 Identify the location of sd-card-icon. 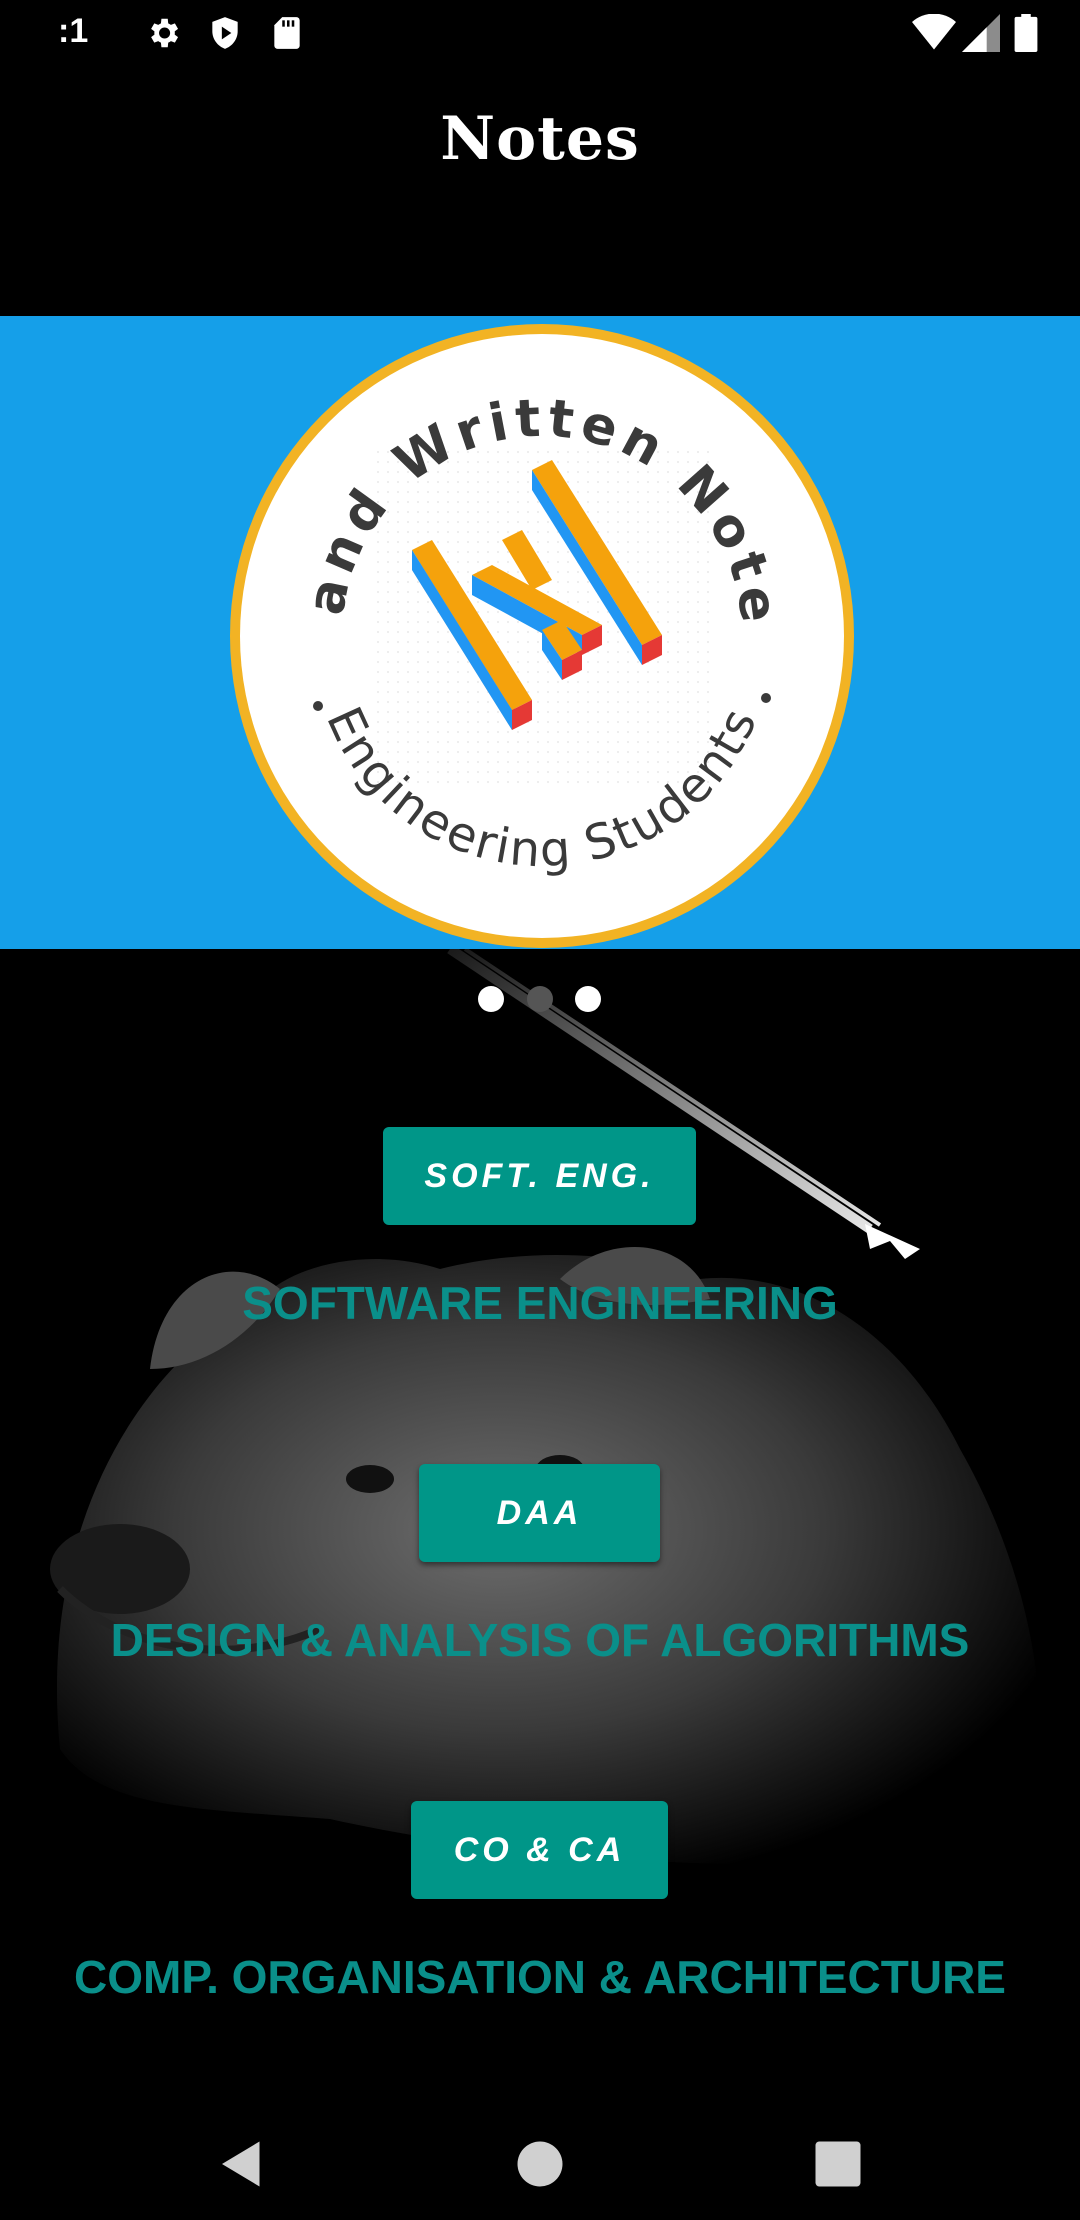
(287, 33).